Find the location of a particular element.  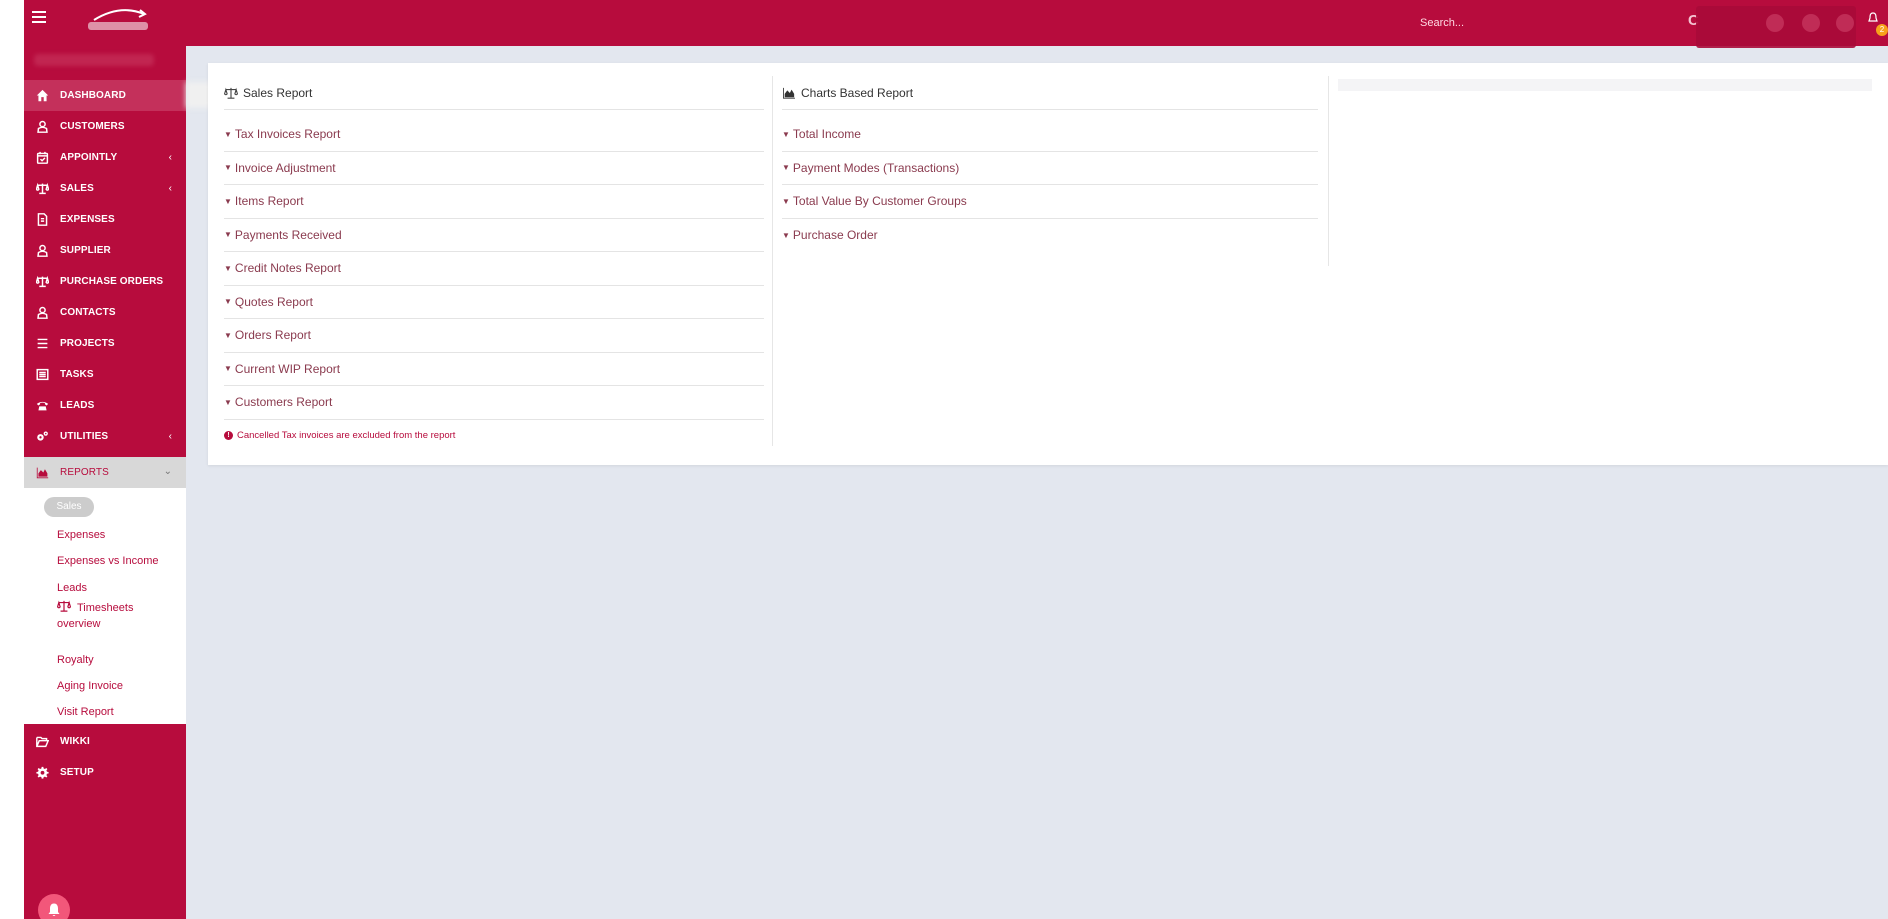

sidebar-item-sales: SALES ‹ is located at coordinates (105, 188).